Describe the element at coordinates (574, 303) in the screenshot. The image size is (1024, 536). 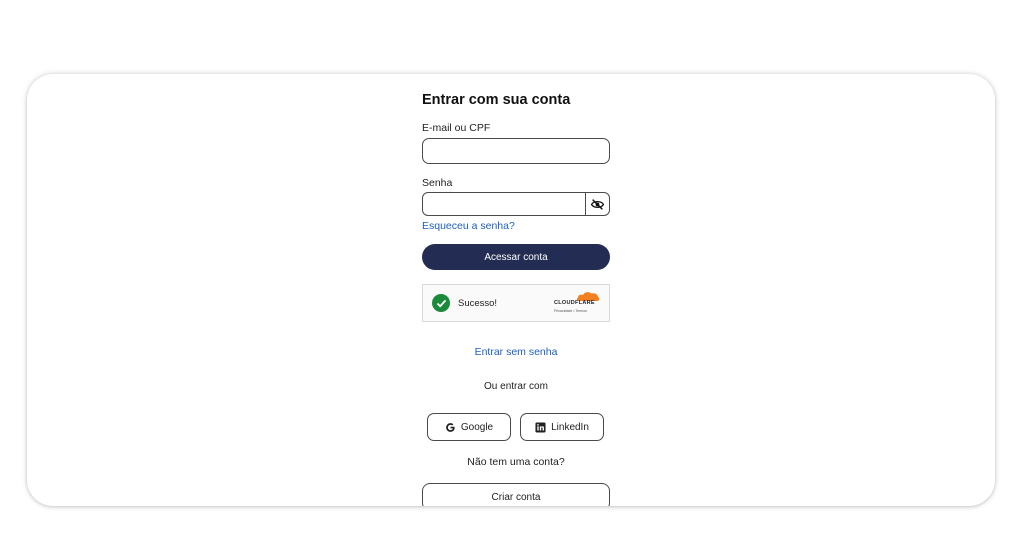
I see `cloudflare-brand: CLOUDFLARE` at that location.